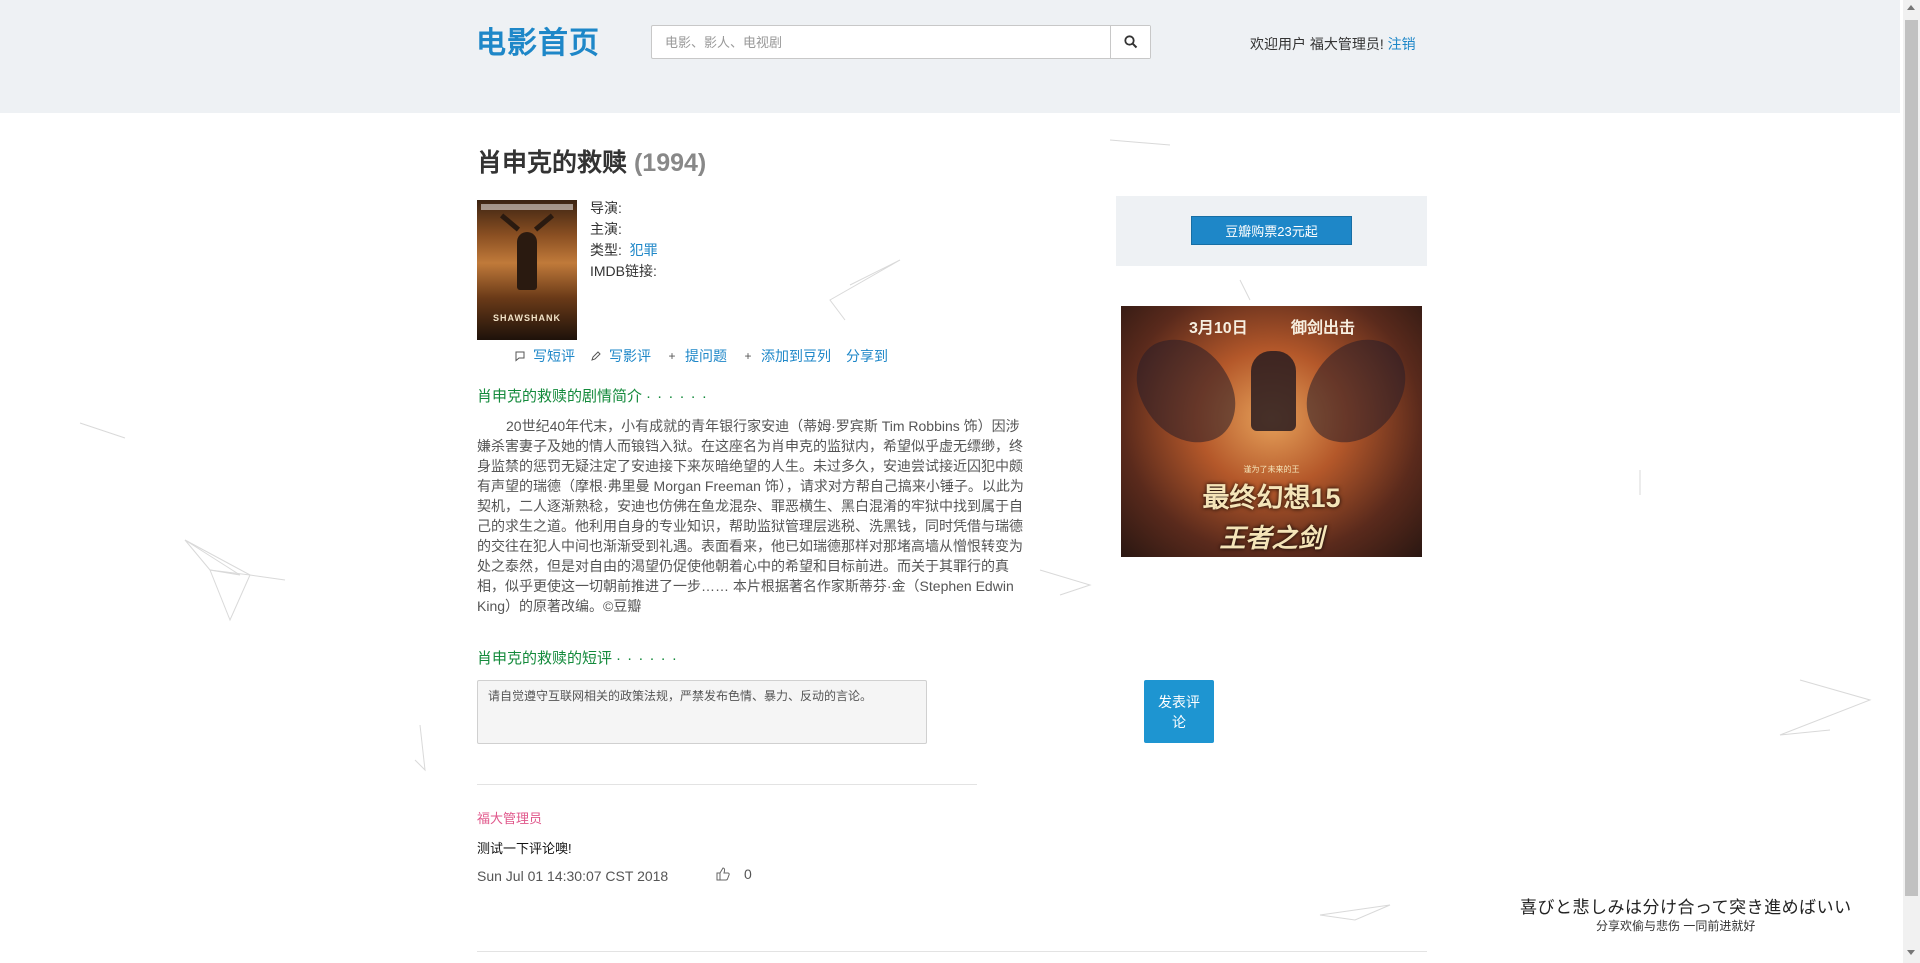 The height and width of the screenshot is (963, 1920). I want to click on like-count: 0, so click(748, 874).